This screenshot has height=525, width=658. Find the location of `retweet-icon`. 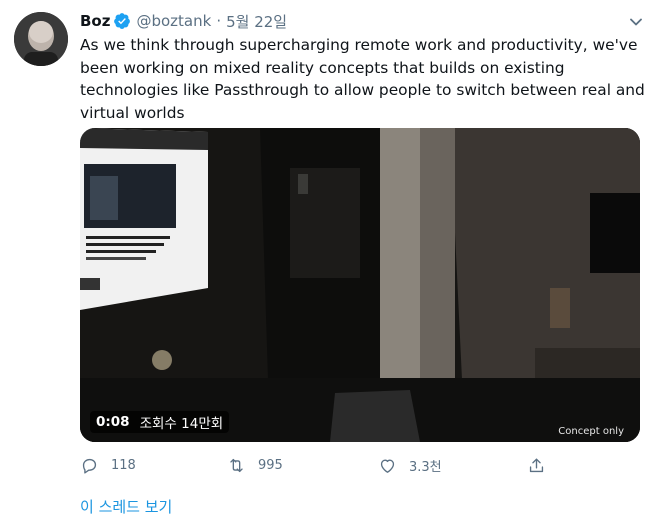

retweet-icon is located at coordinates (236, 465).